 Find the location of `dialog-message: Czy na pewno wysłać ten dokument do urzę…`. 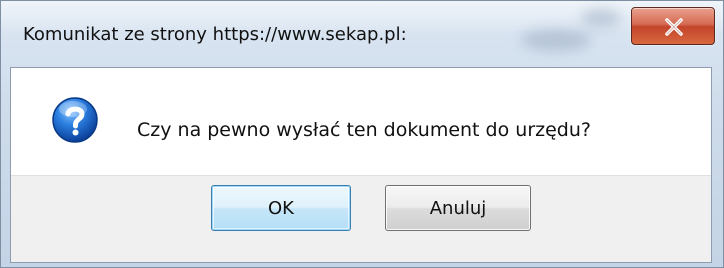

dialog-message: Czy na pewno wysłać ten dokument do urzę… is located at coordinates (364, 130).